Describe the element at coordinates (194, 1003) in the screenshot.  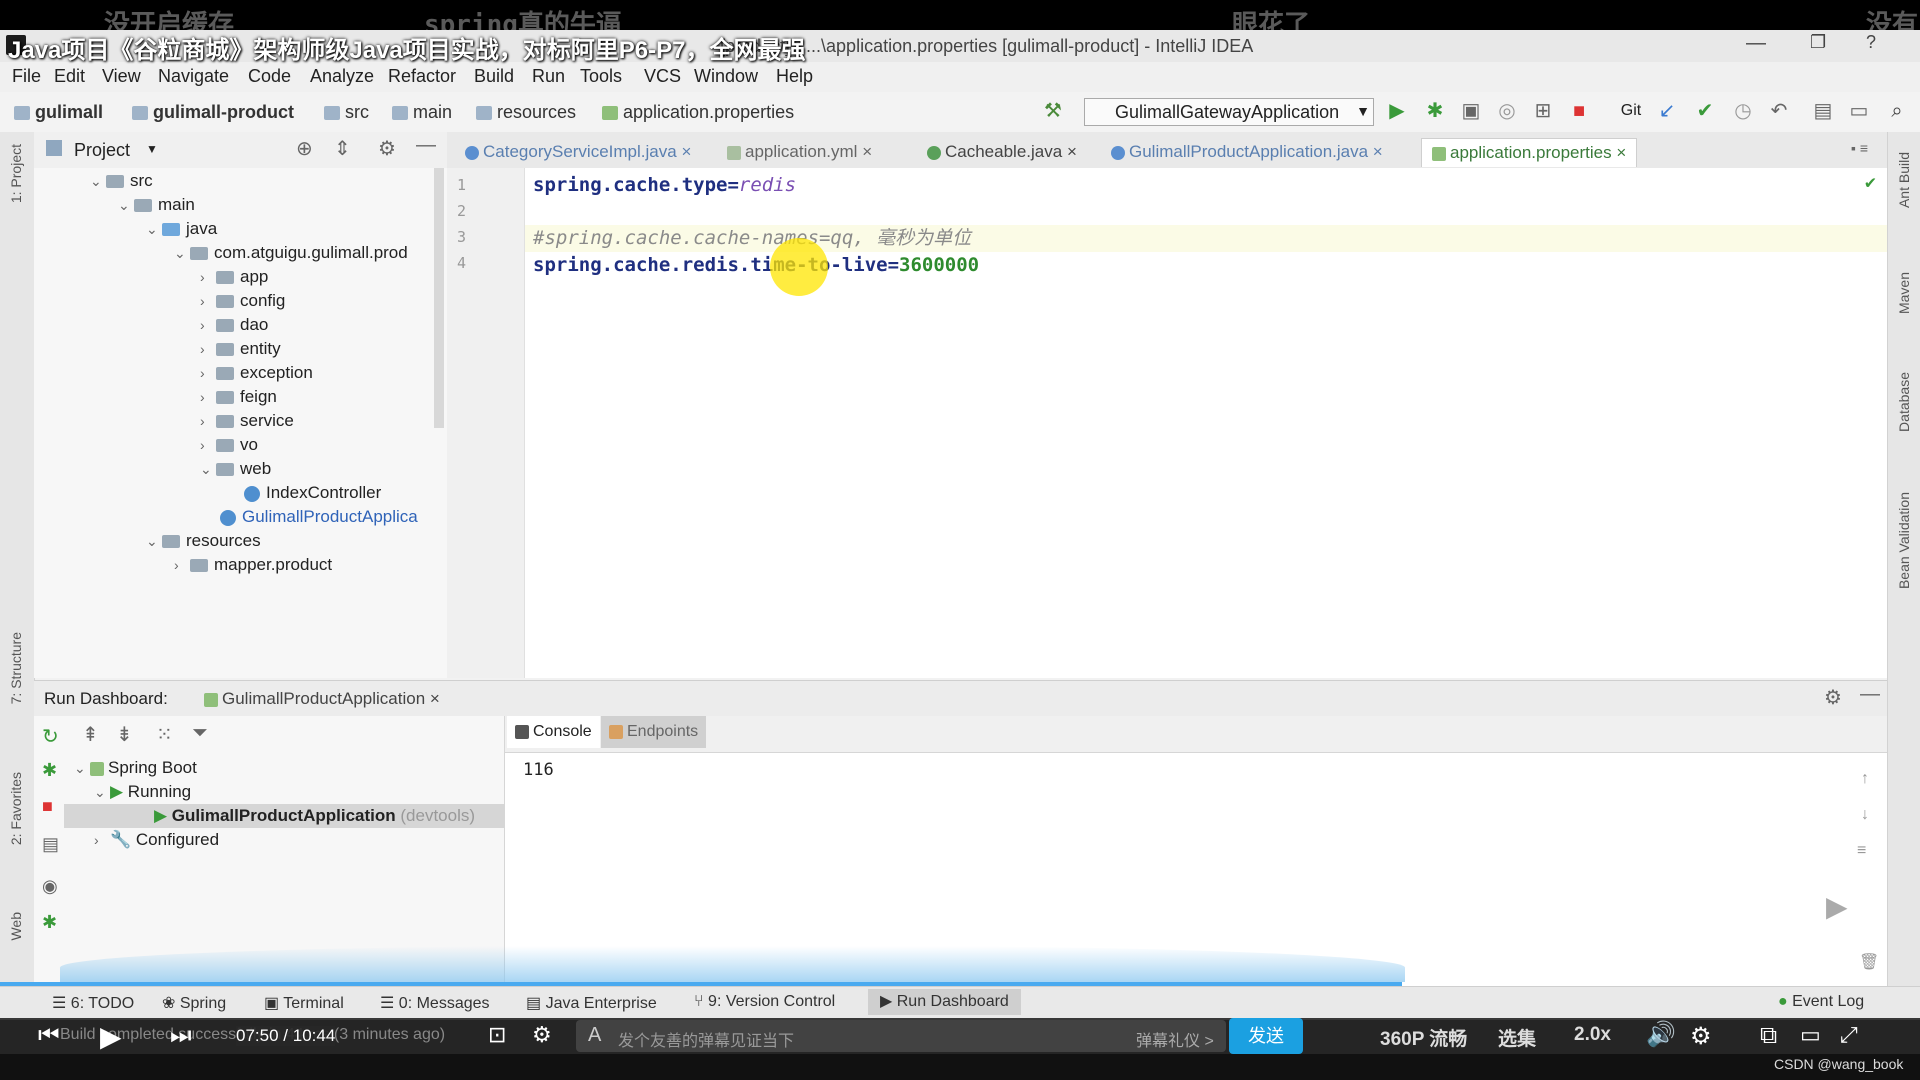
I see `spring-tool-button: ❀ Spring` at that location.